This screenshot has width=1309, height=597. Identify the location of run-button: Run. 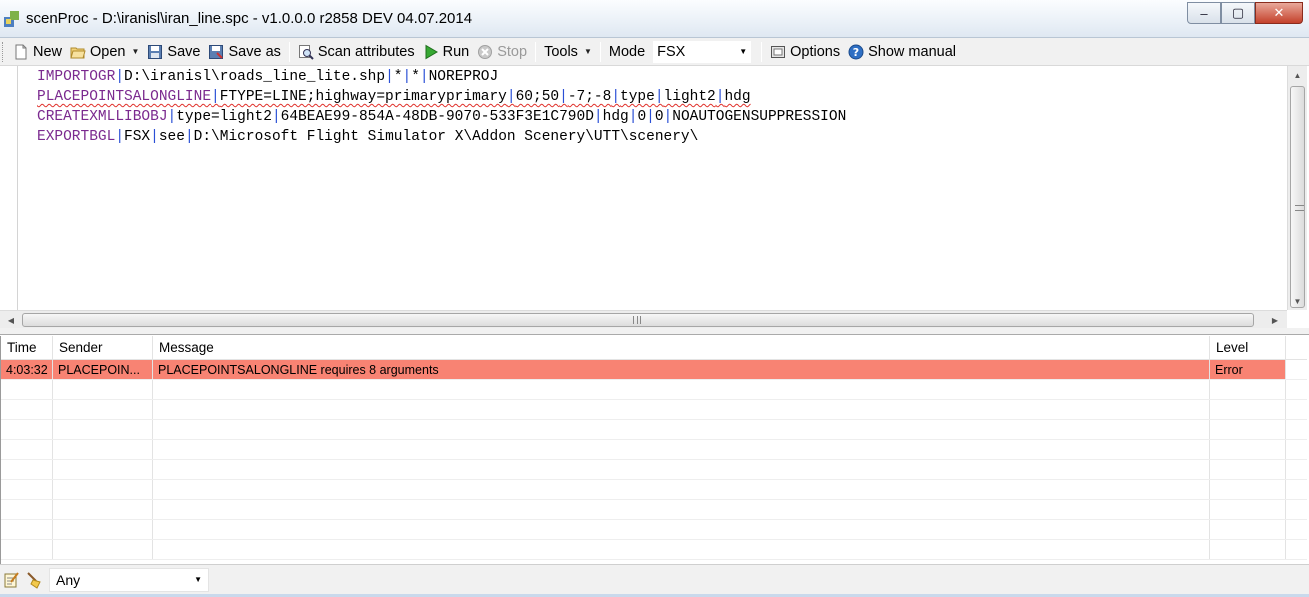
(446, 52).